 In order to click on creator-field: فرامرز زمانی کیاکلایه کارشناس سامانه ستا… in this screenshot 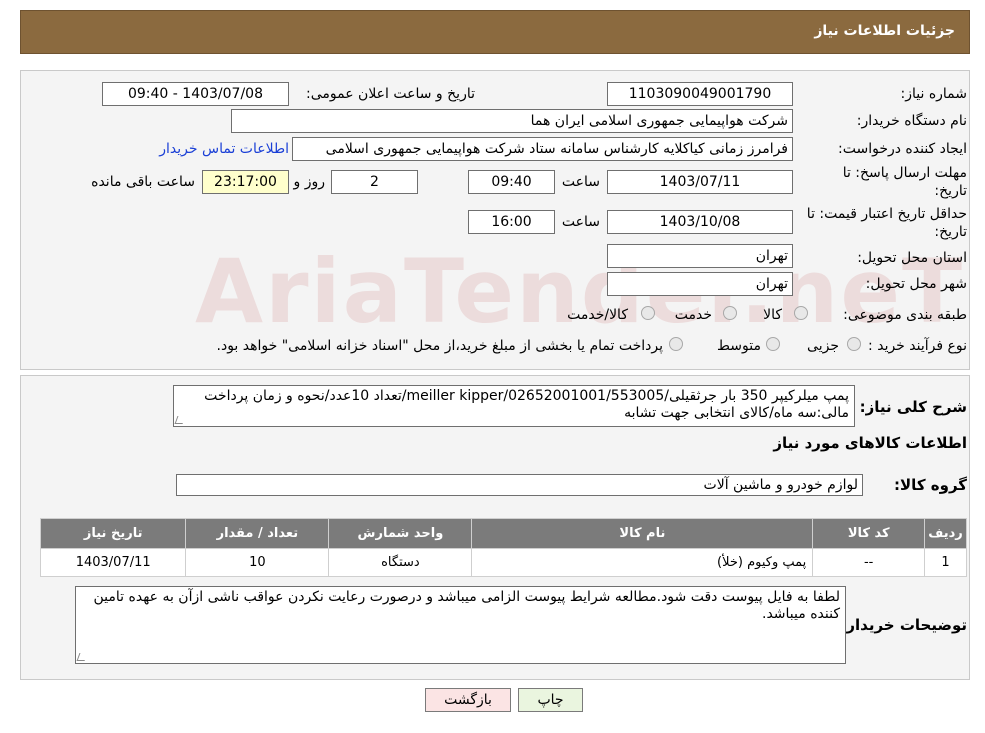, I will do `click(542, 149)`.